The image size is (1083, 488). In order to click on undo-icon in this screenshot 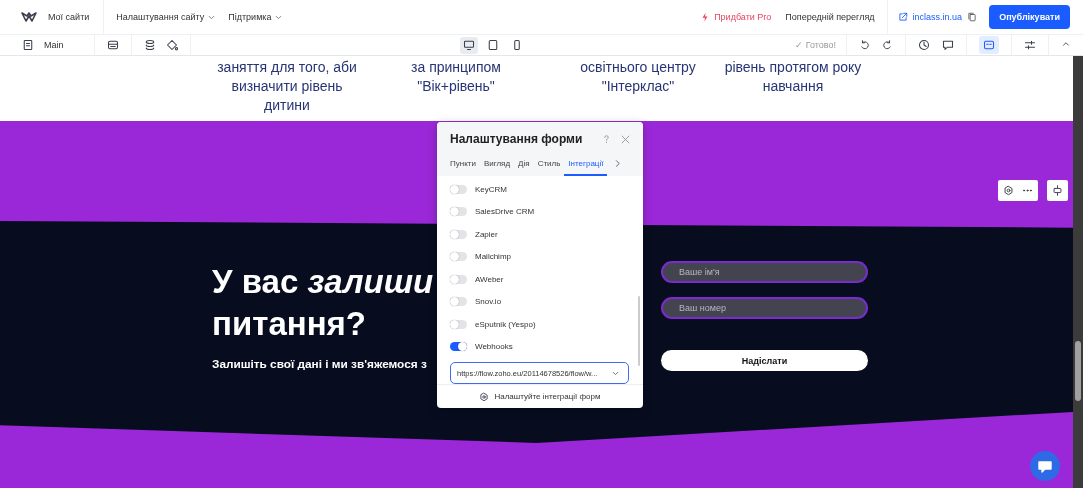, I will do `click(864, 45)`.